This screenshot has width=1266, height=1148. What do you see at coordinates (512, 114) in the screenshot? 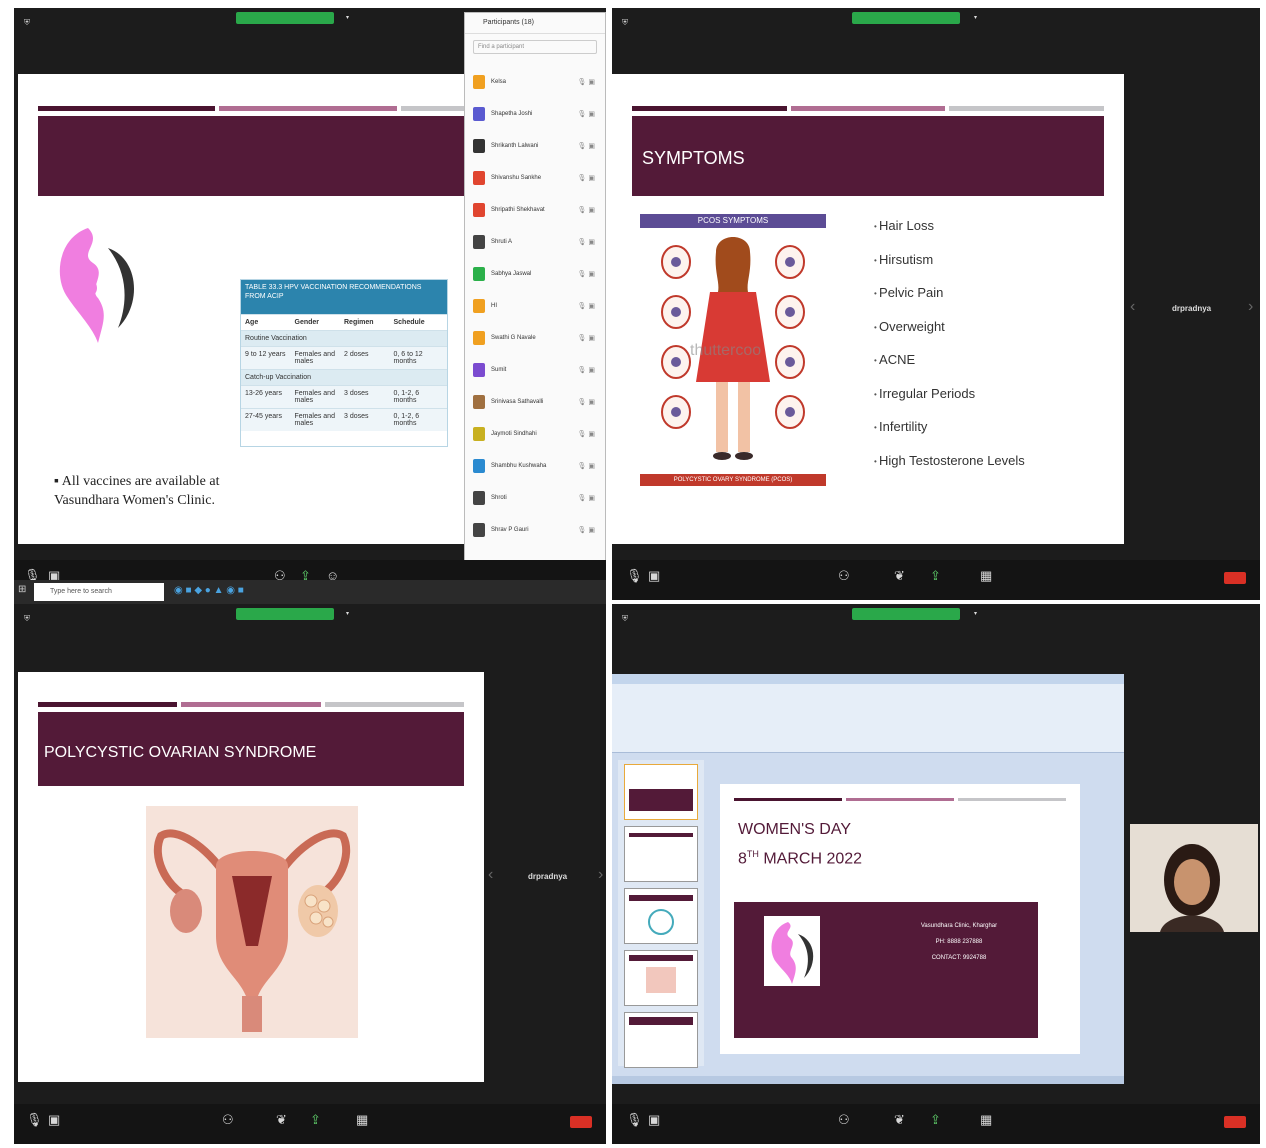
I see `participant-name: Shapetha Joshi` at bounding box center [512, 114].